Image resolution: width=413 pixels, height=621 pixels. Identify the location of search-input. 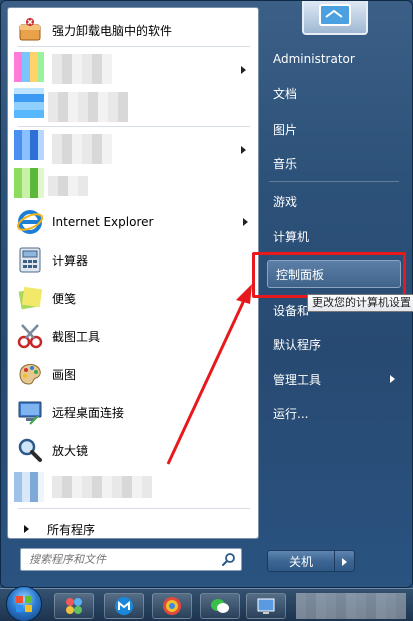
(124, 559).